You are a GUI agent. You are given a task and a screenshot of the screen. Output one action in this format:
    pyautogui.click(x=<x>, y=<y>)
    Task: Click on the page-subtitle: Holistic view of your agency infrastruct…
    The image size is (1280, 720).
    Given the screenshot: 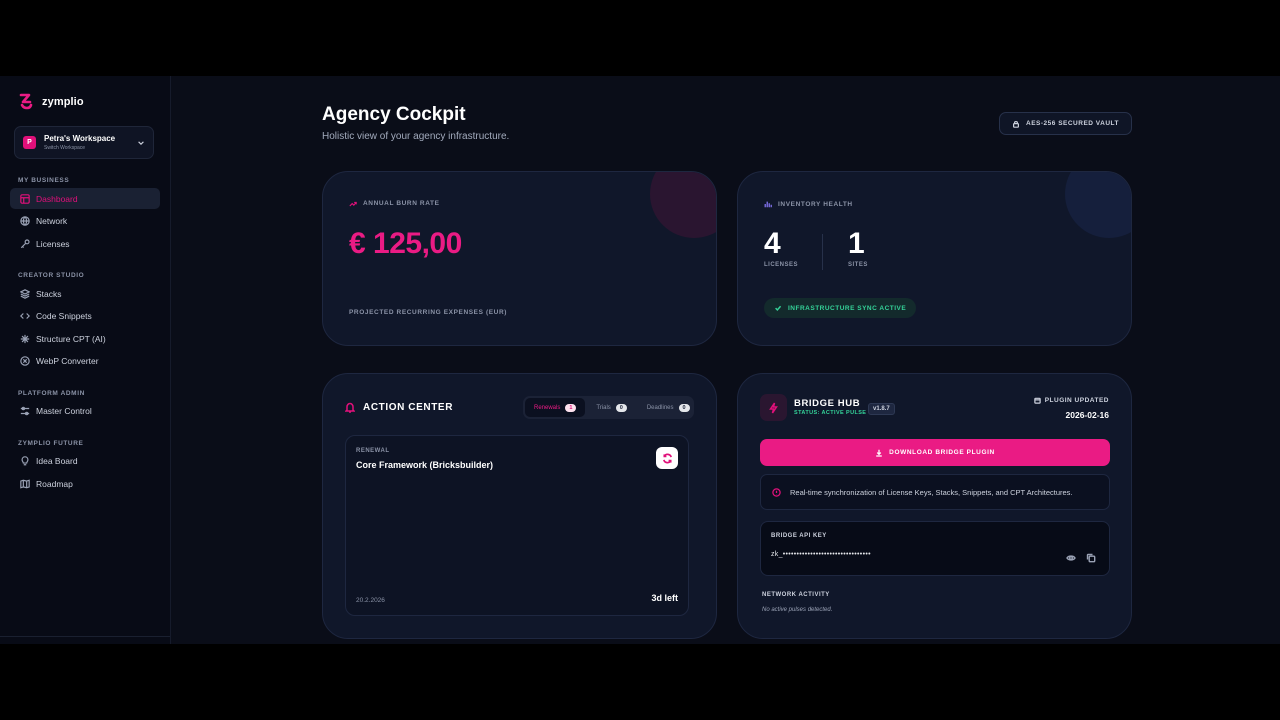 What is the action you would take?
    pyautogui.click(x=416, y=136)
    